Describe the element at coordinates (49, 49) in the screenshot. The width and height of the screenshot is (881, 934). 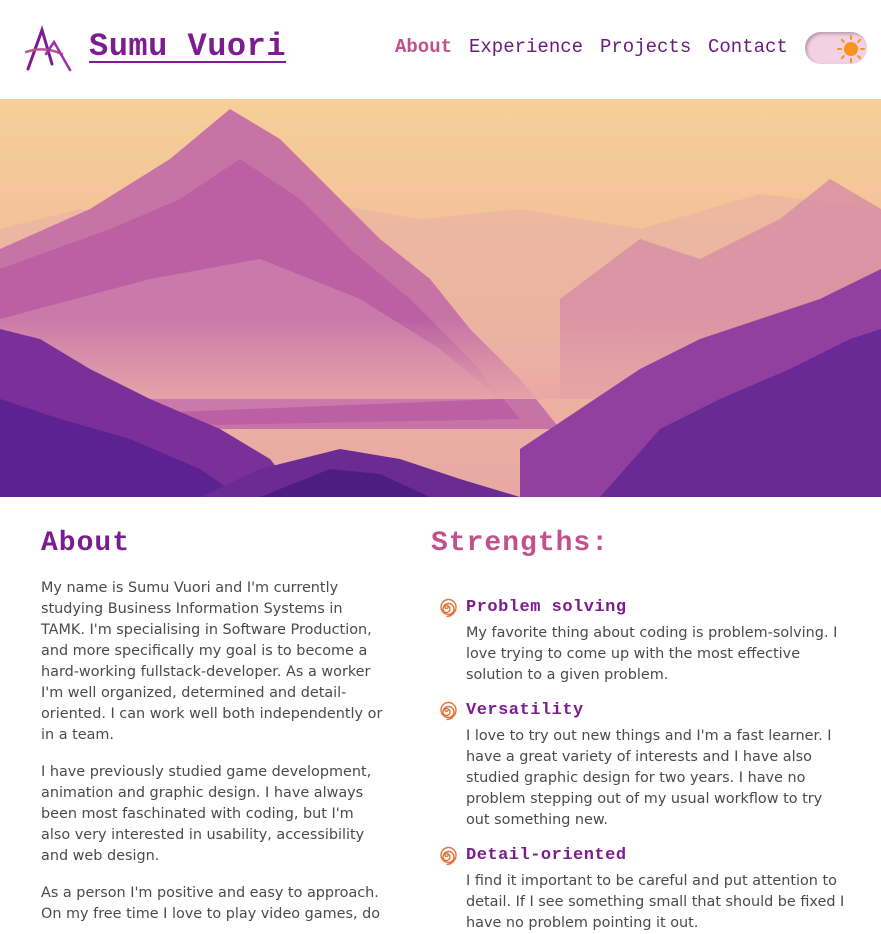
I see `logo-icon` at that location.